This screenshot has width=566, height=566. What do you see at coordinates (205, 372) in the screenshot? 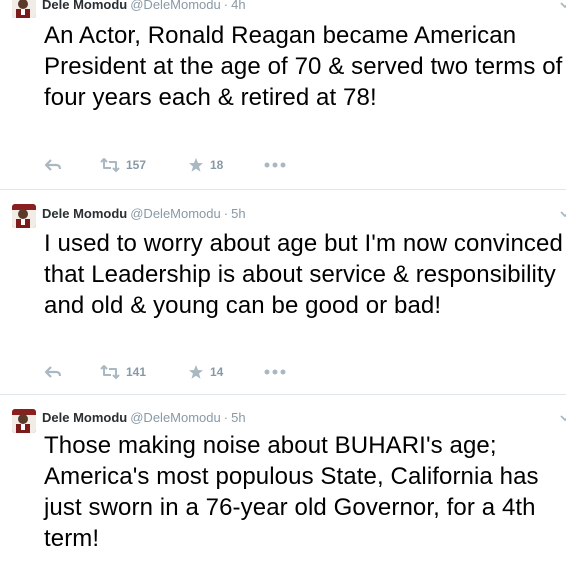
I see `favorite-button: 14` at bounding box center [205, 372].